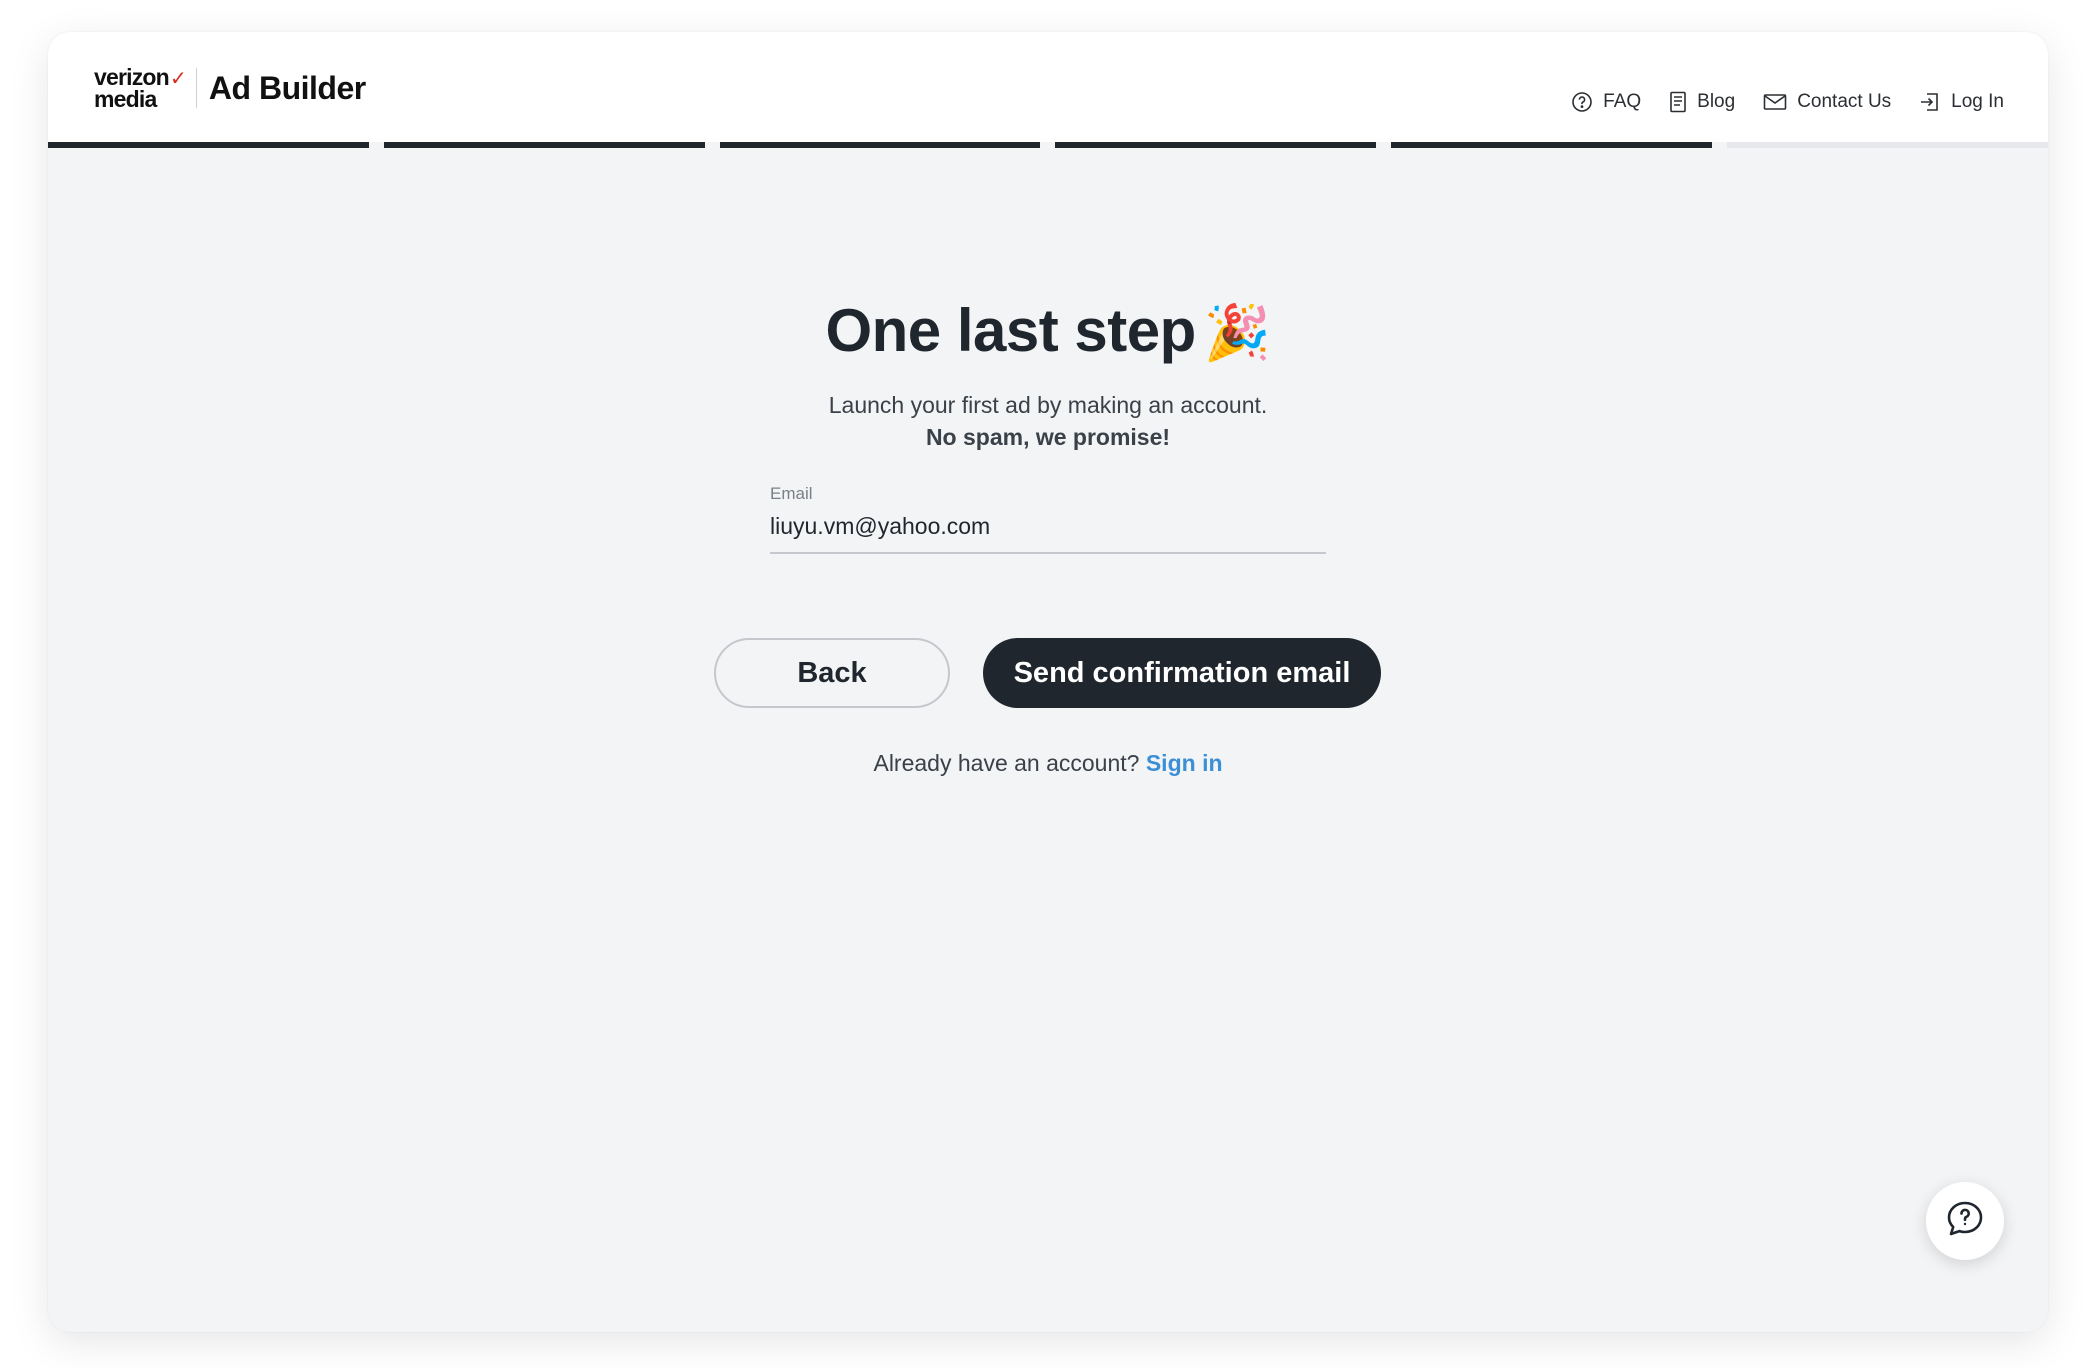 The image size is (2096, 1368). Describe the element at coordinates (1184, 763) in the screenshot. I see `sign-in-link: Sign in` at that location.